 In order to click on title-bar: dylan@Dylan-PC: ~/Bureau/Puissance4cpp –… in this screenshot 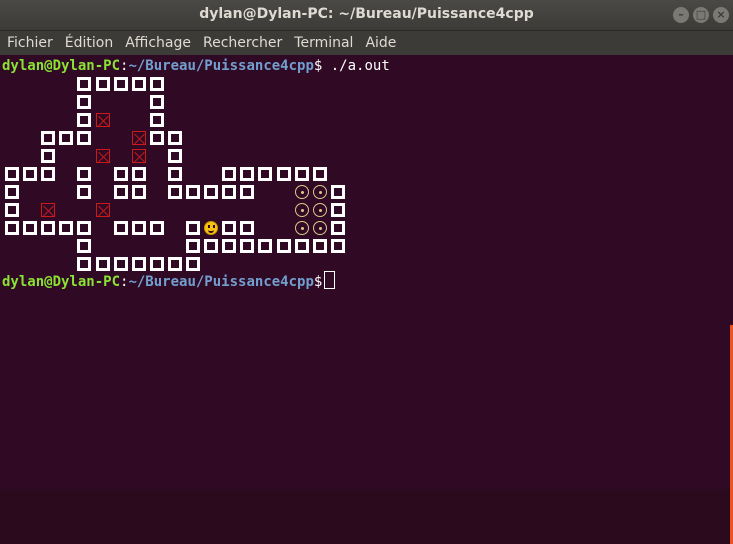, I will do `click(366, 15)`.